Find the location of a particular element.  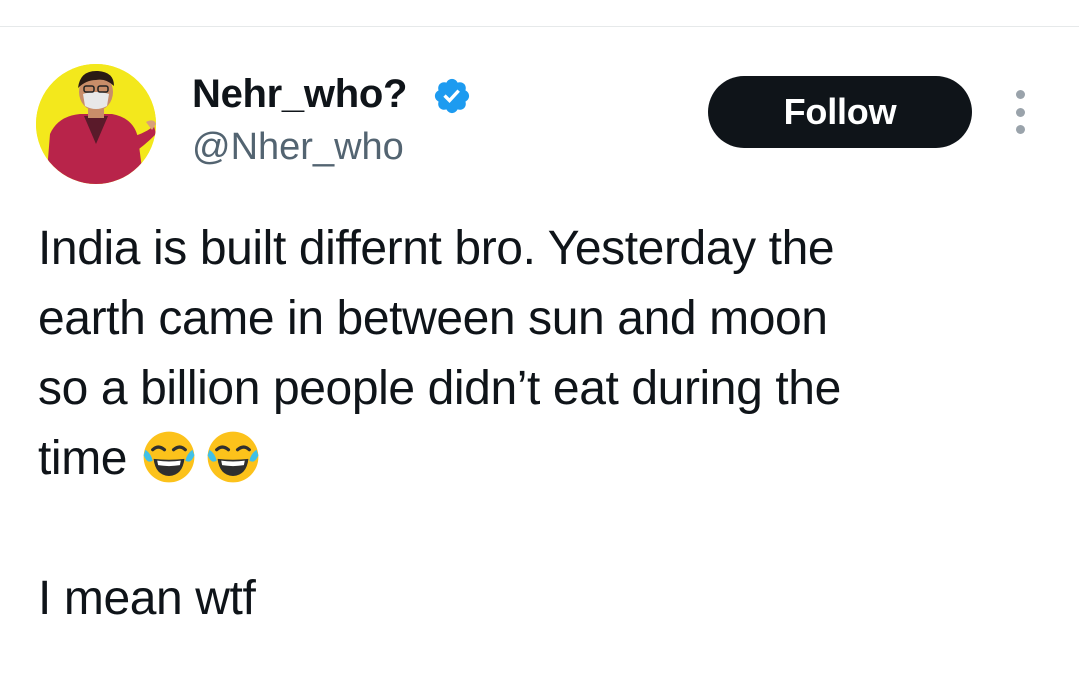

display-name: Nehr_who? is located at coordinates (299, 94).